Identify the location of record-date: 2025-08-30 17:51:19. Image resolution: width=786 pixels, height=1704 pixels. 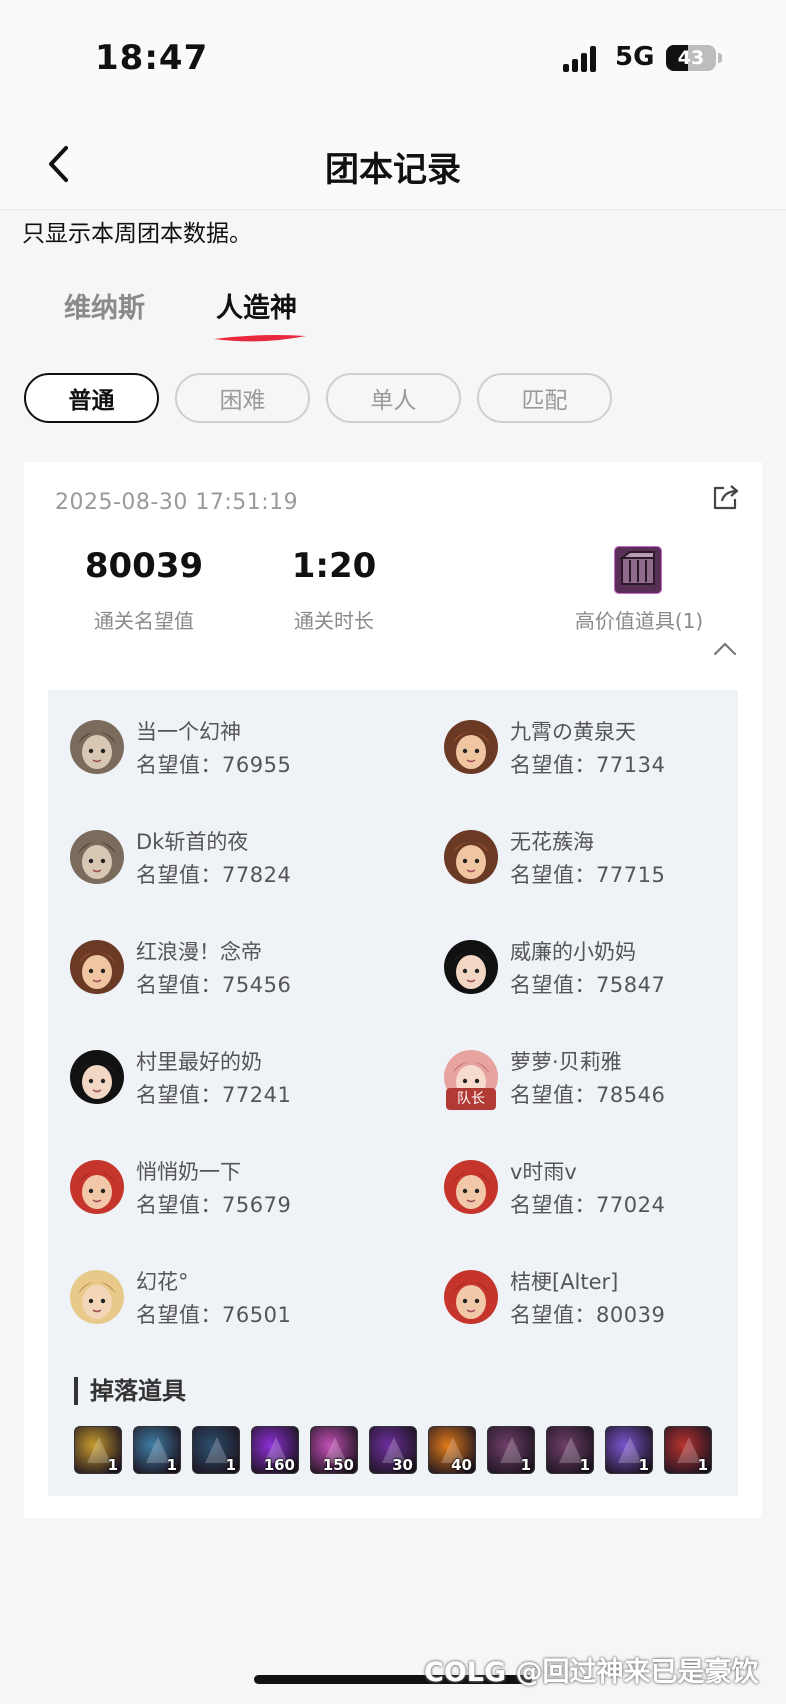
(177, 502).